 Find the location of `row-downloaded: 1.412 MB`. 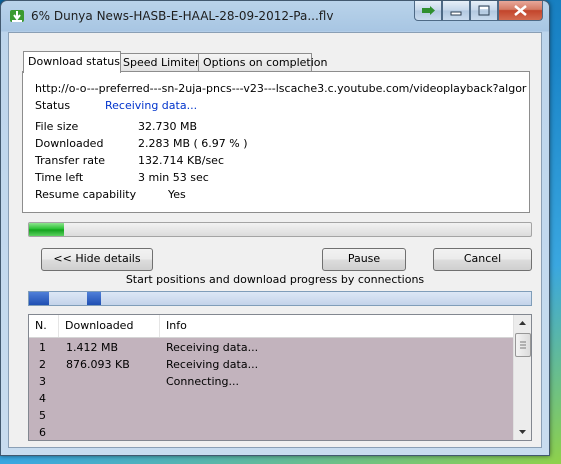

row-downloaded: 1.412 MB is located at coordinates (92, 347).